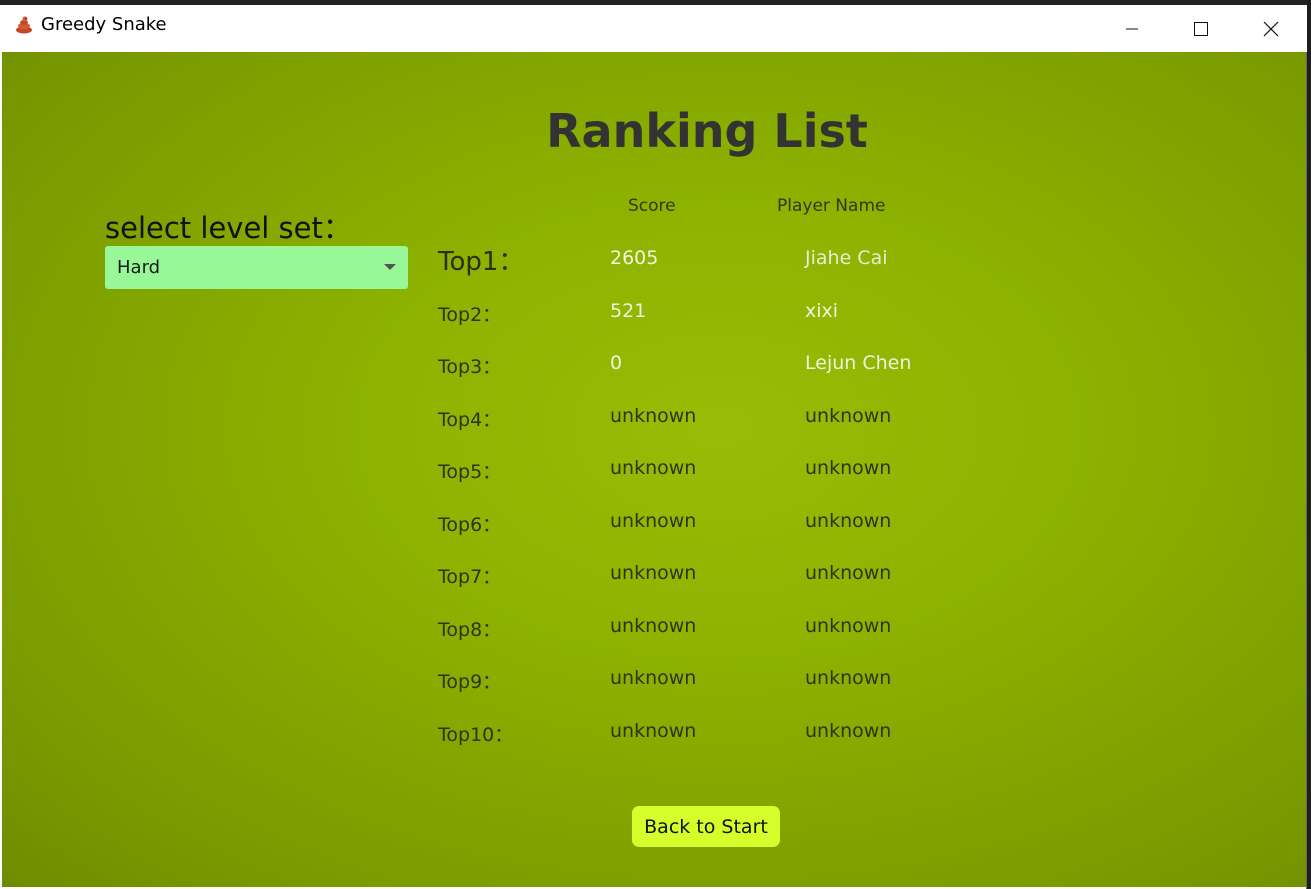 The image size is (1311, 889). Describe the element at coordinates (470, 577) in the screenshot. I see `rank-label: Top7：` at that location.